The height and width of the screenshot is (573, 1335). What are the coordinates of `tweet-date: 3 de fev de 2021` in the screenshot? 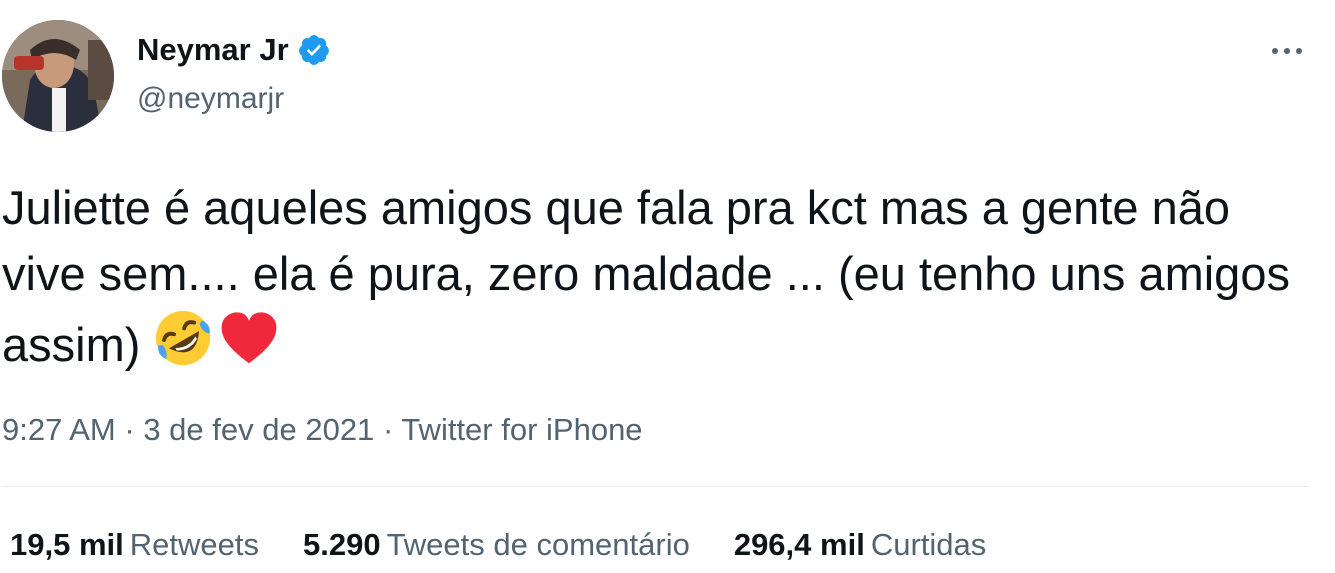 It's located at (258, 429).